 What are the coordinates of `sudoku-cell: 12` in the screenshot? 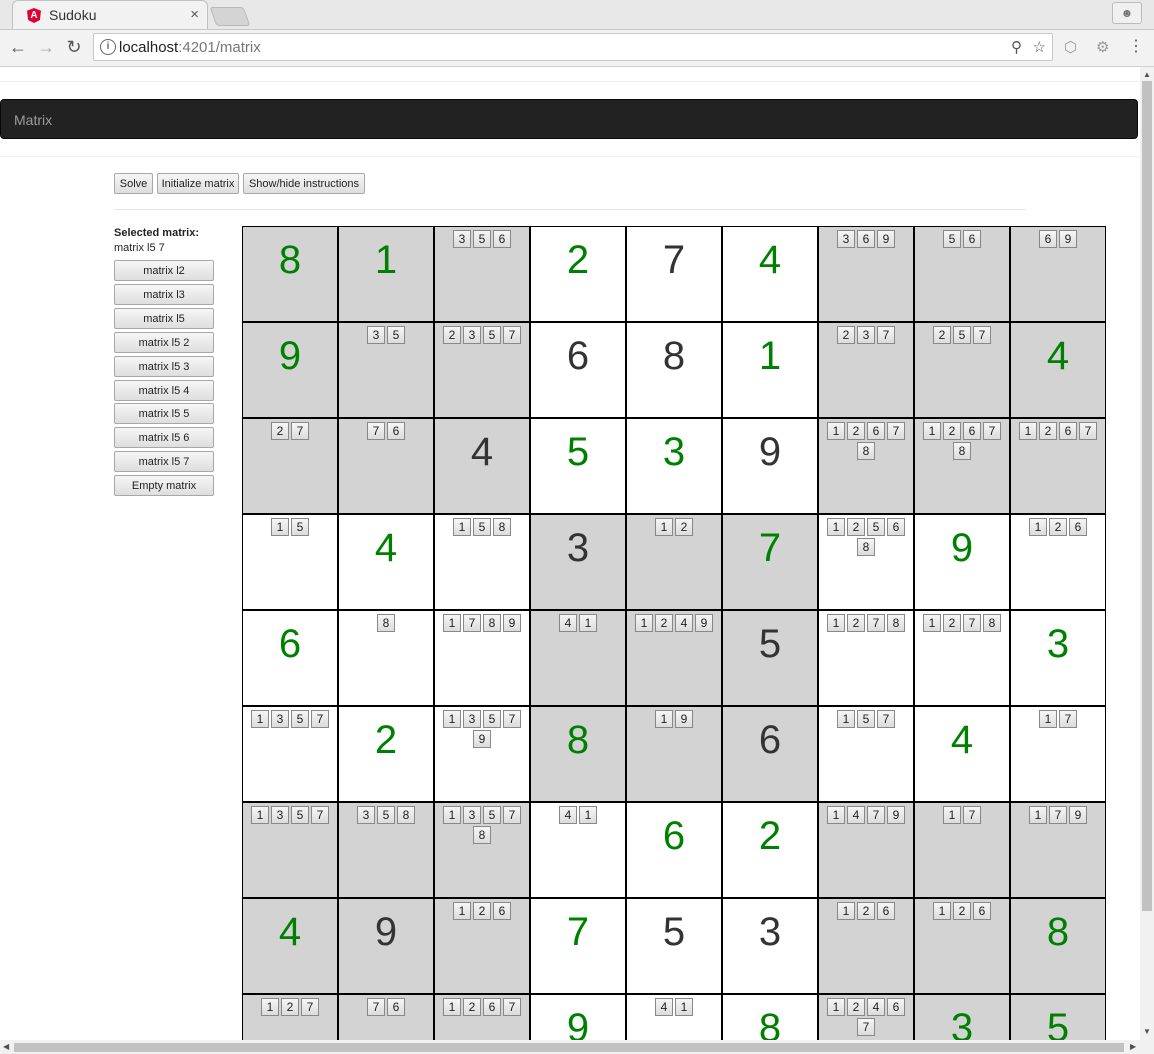 It's located at (674, 562).